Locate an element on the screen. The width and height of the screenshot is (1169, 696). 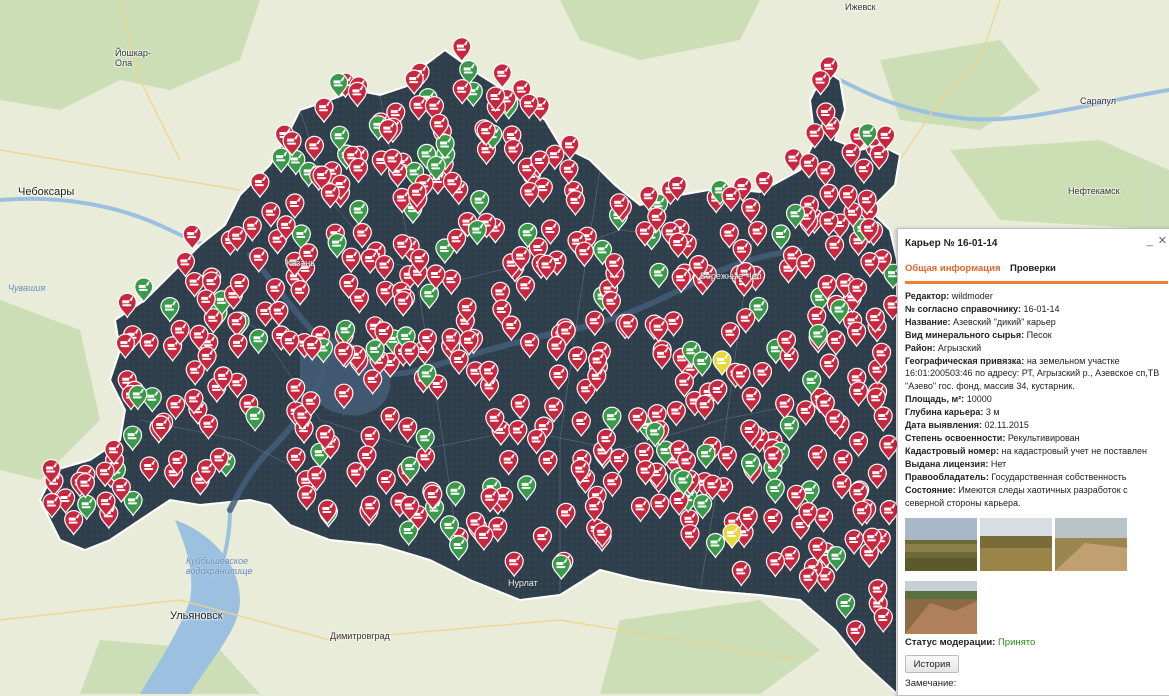
field-label: Степень освоенности: is located at coordinates (955, 437).